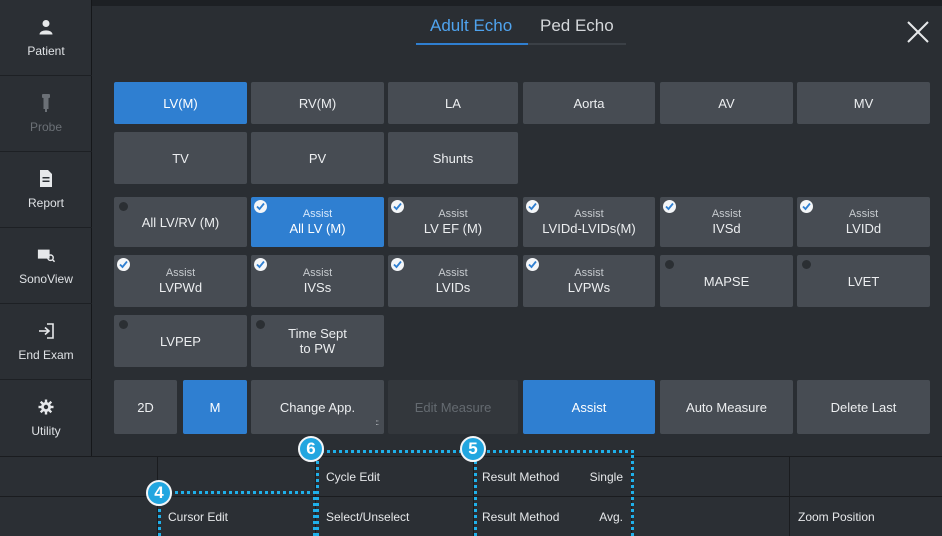  What do you see at coordinates (46, 342) in the screenshot?
I see `sidebar-item-end-exam: End Exam` at bounding box center [46, 342].